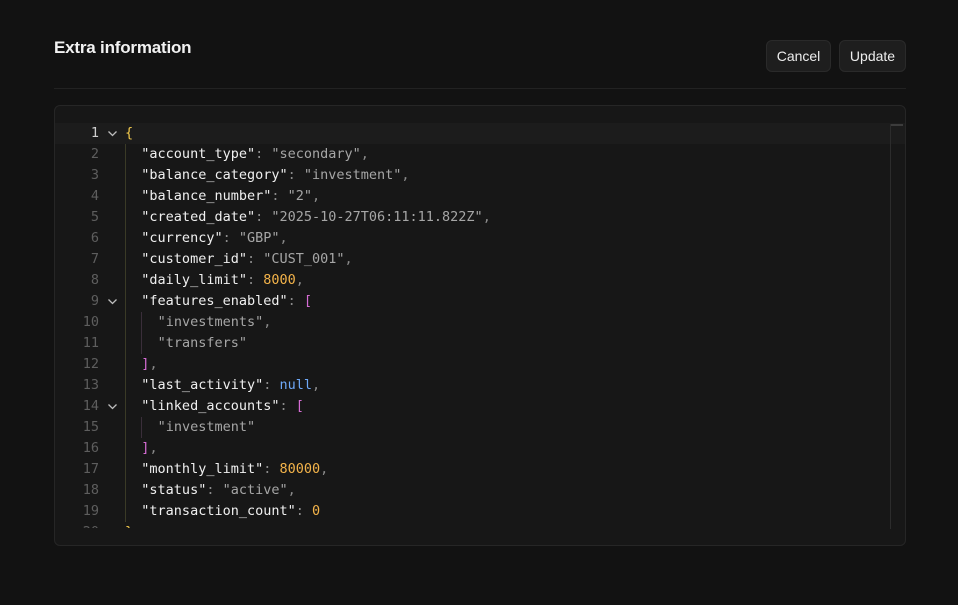 The height and width of the screenshot is (605, 958). I want to click on code-line: 15 "investment", so click(480, 427).